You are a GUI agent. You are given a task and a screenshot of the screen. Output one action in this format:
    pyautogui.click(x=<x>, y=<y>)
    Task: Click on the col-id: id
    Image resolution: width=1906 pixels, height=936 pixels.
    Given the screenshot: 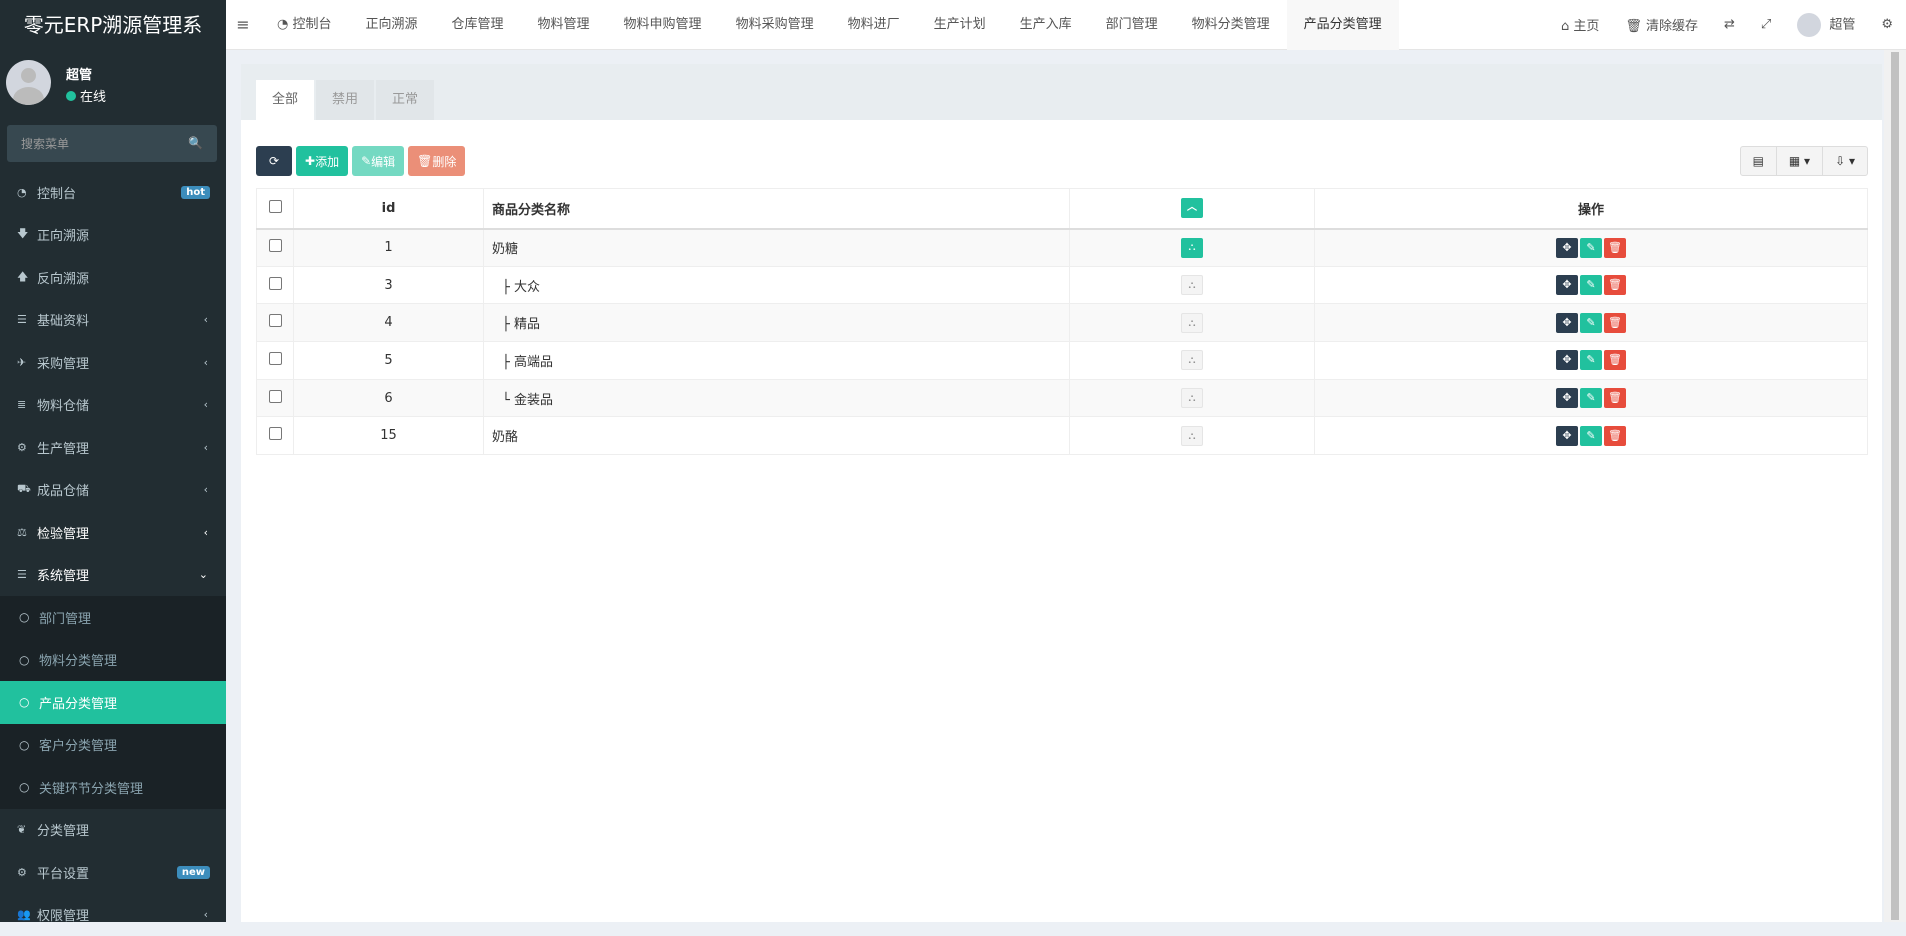 What is the action you would take?
    pyautogui.click(x=389, y=209)
    